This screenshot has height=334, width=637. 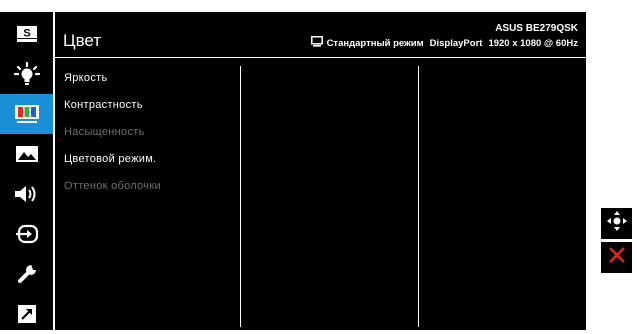 I want to click on joystick-icon, so click(x=617, y=223).